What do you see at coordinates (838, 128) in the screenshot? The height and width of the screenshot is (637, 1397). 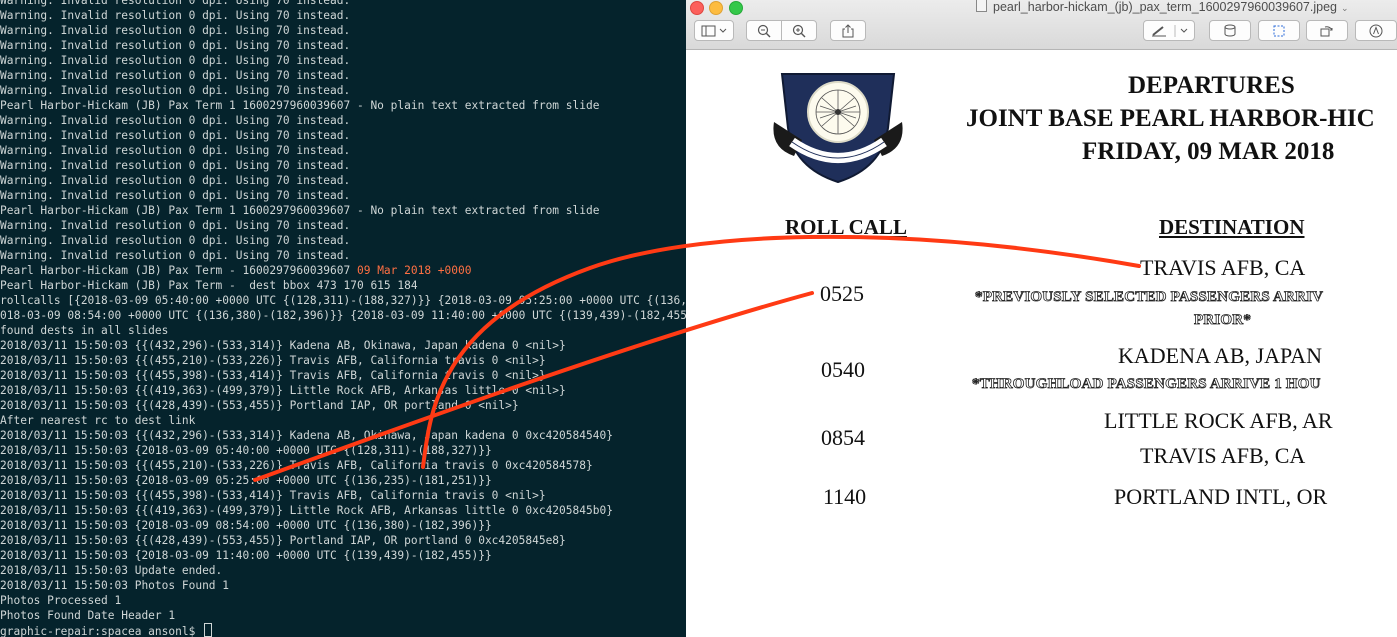 I see `air-mobility-command-logo` at bounding box center [838, 128].